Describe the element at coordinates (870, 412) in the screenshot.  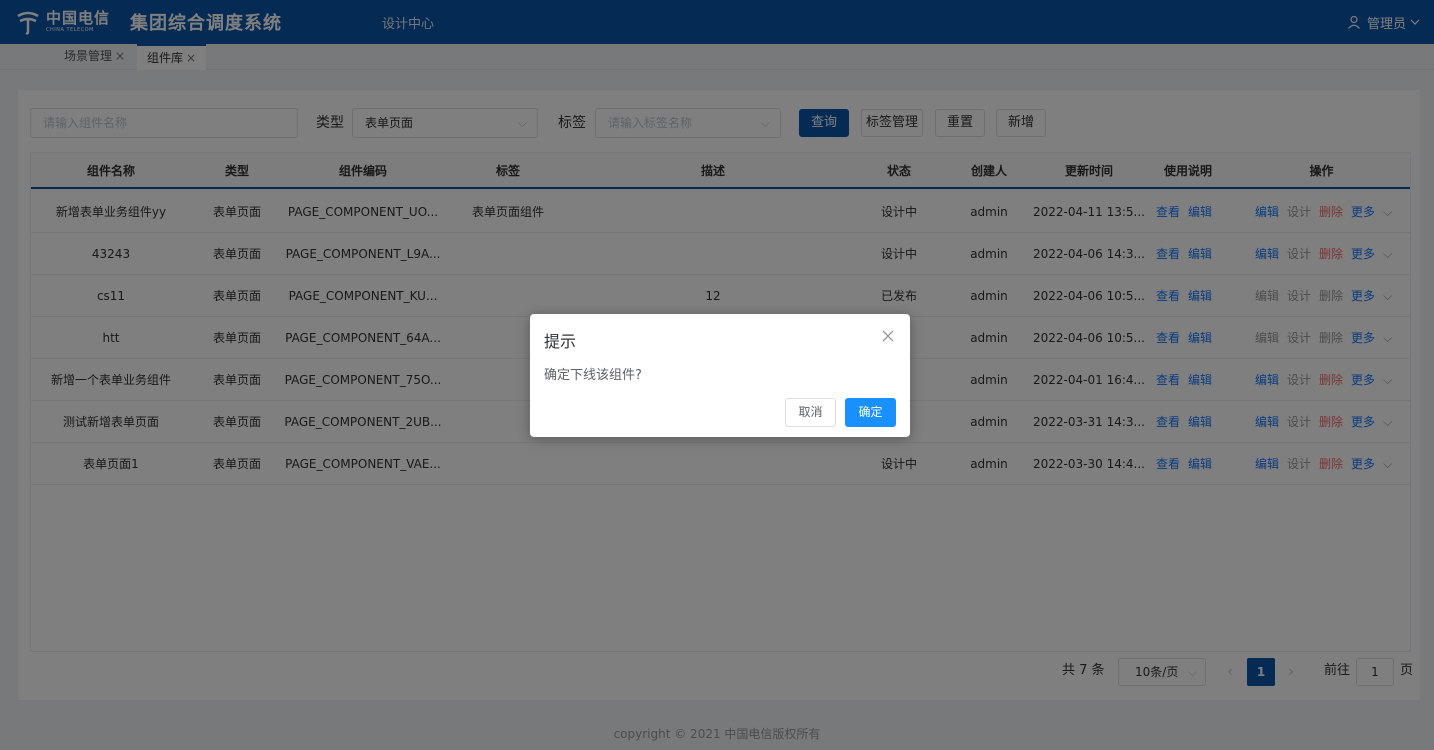
I see `confirm-button: 确定` at that location.